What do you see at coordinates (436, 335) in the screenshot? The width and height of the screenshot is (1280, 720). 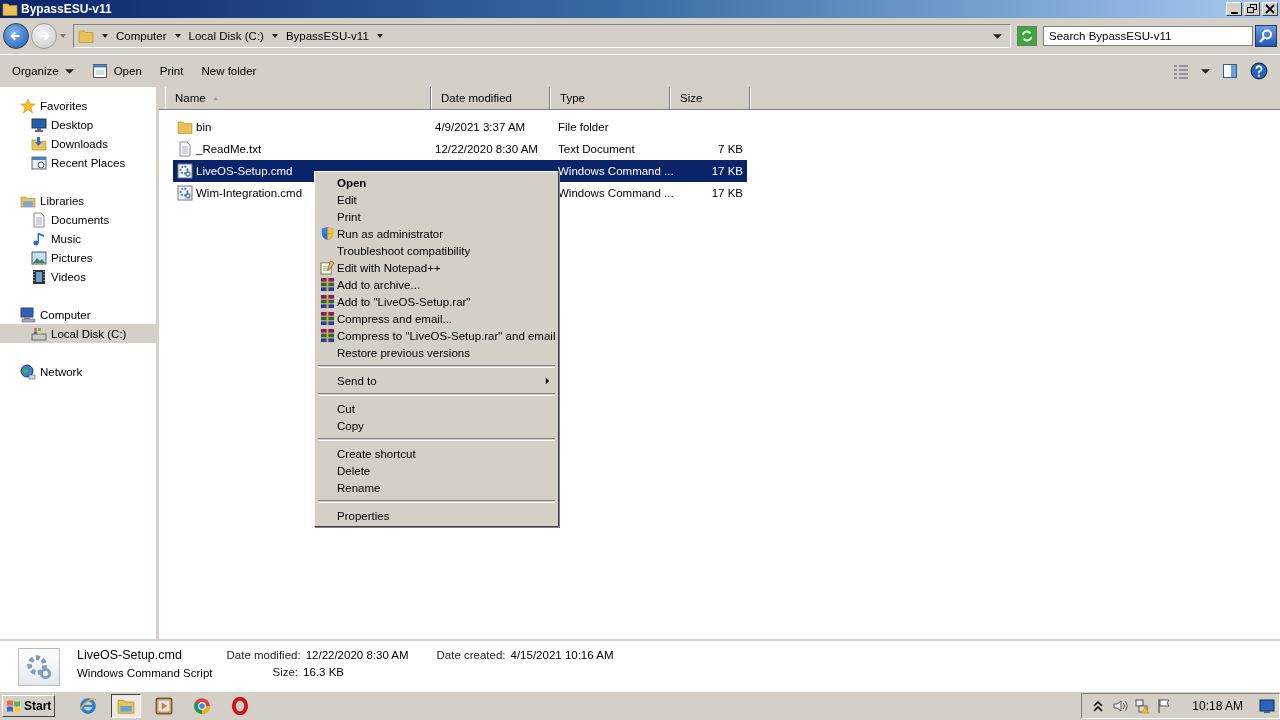 I see `menu-item: Compress to "LiveOS-Setup.rar" and email` at bounding box center [436, 335].